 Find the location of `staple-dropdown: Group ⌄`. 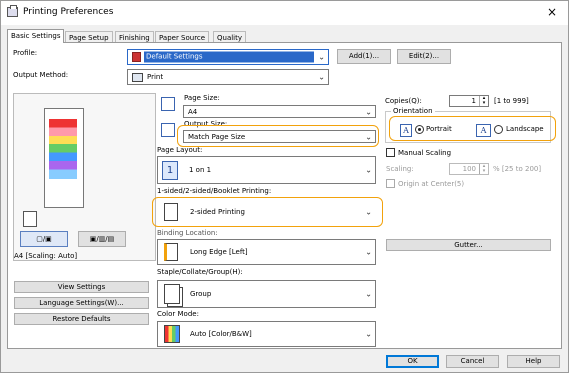

staple-dropdown: Group ⌄ is located at coordinates (266, 294).